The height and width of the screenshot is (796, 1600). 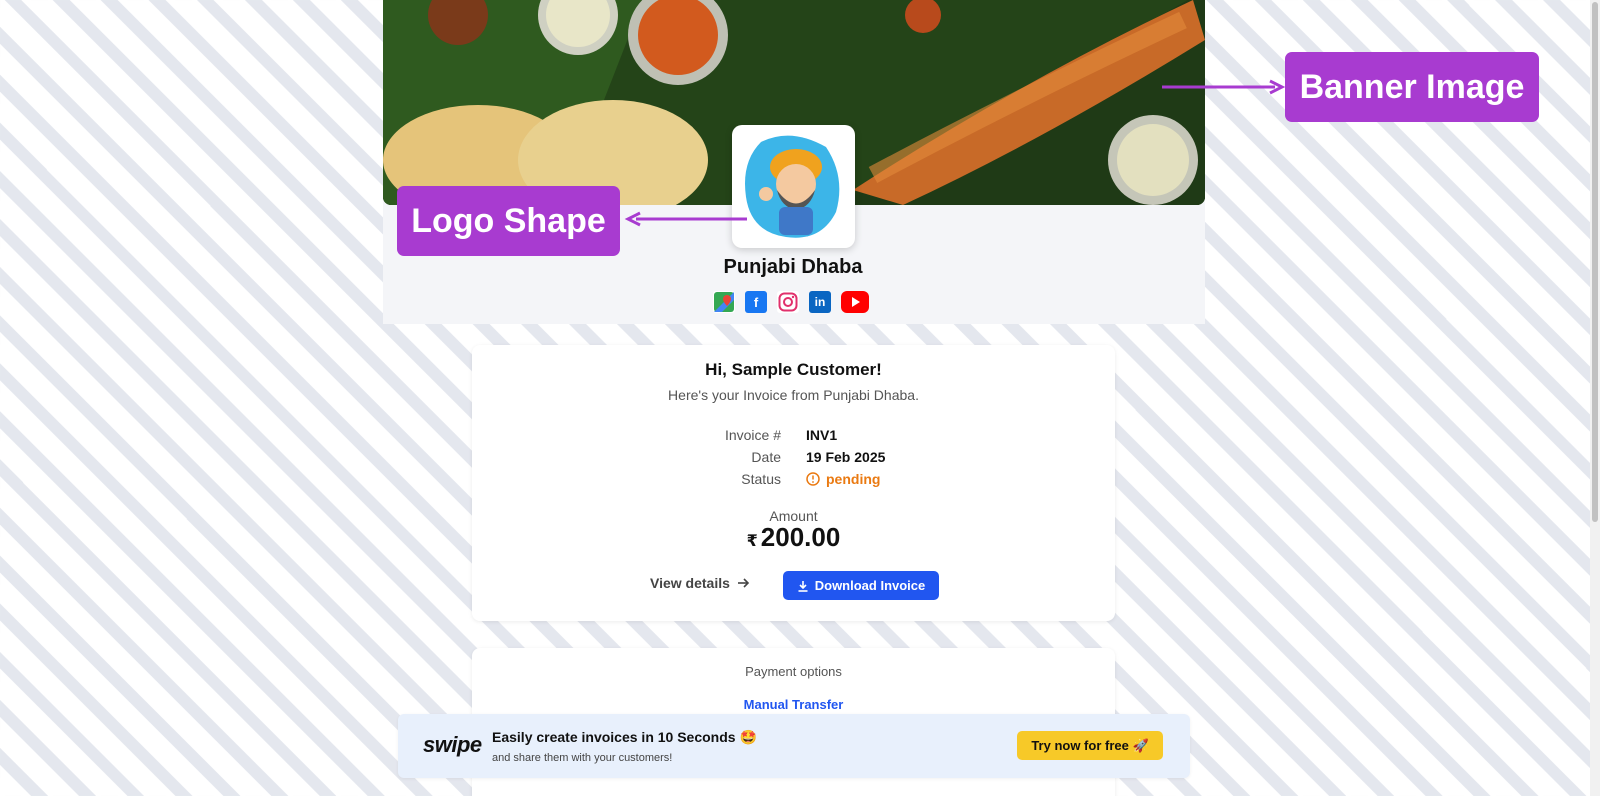 I want to click on swipe-logo: swipe, so click(x=452, y=744).